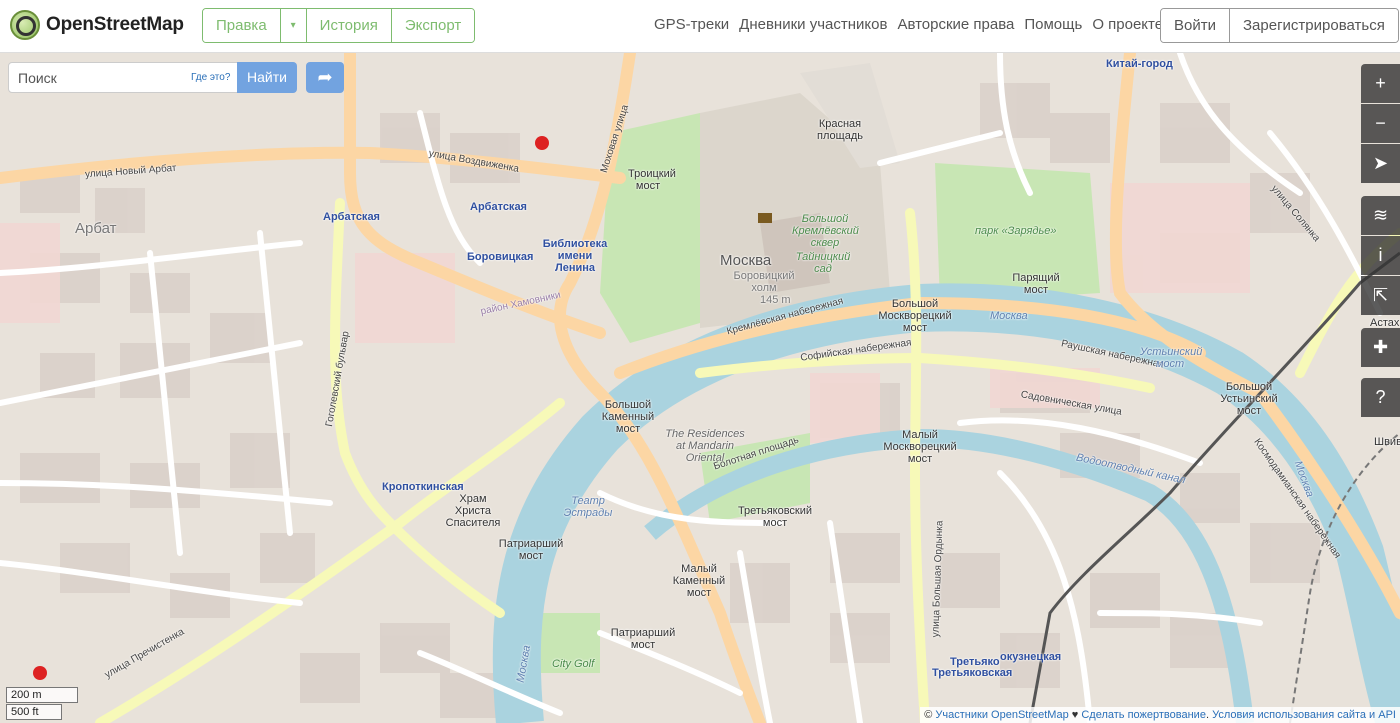 This screenshot has height=723, width=1400. Describe the element at coordinates (628, 417) in the screenshot. I see `label-bolshoy-kamenny-most: Большой Каменный мост` at that location.